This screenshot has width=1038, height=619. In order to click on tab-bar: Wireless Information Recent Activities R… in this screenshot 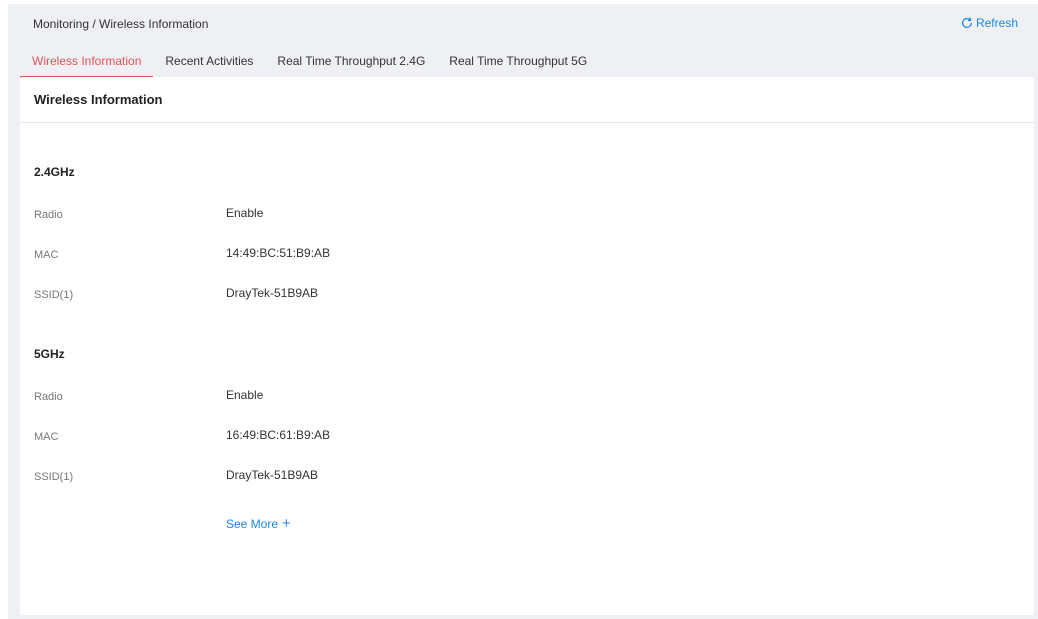, I will do `click(309, 63)`.